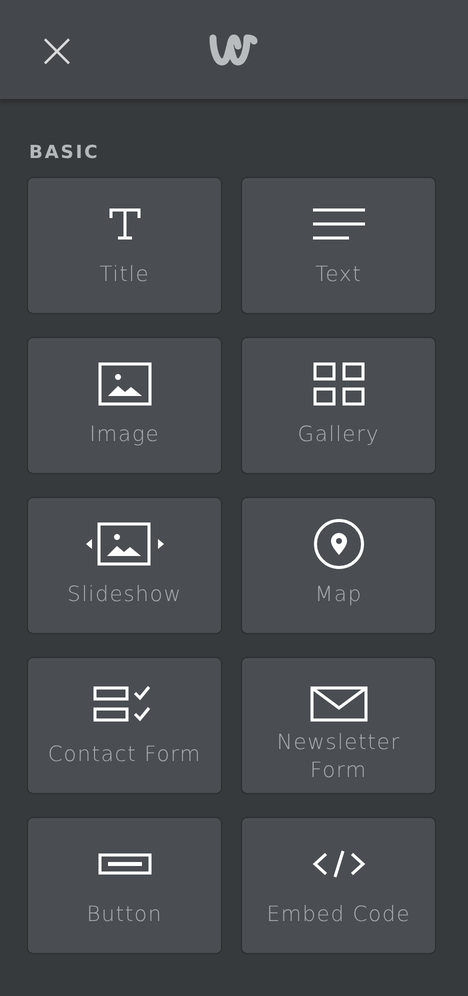 This screenshot has width=468, height=996. I want to click on section-title: BASIC, so click(65, 152).